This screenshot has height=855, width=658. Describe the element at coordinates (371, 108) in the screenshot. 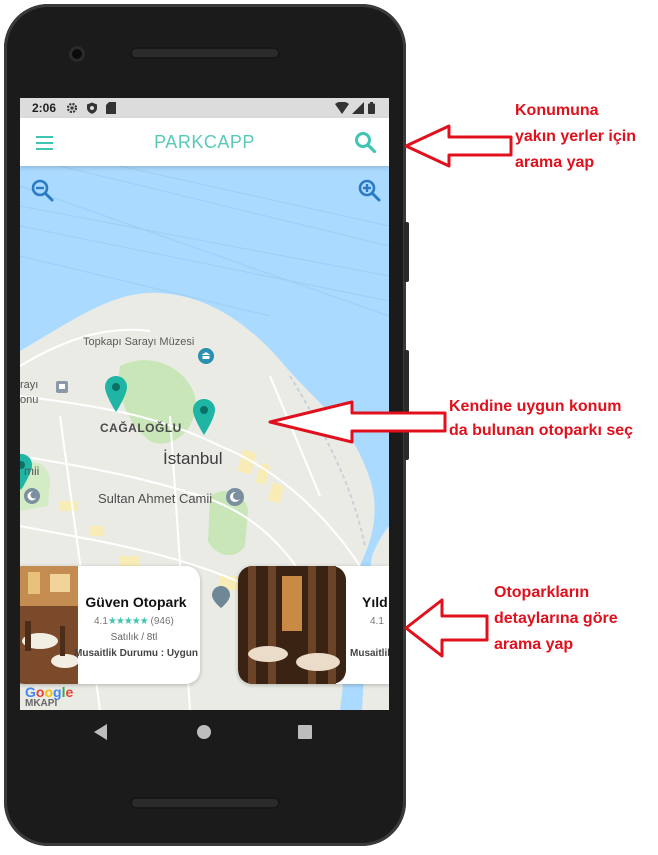

I see `battery-icon` at that location.